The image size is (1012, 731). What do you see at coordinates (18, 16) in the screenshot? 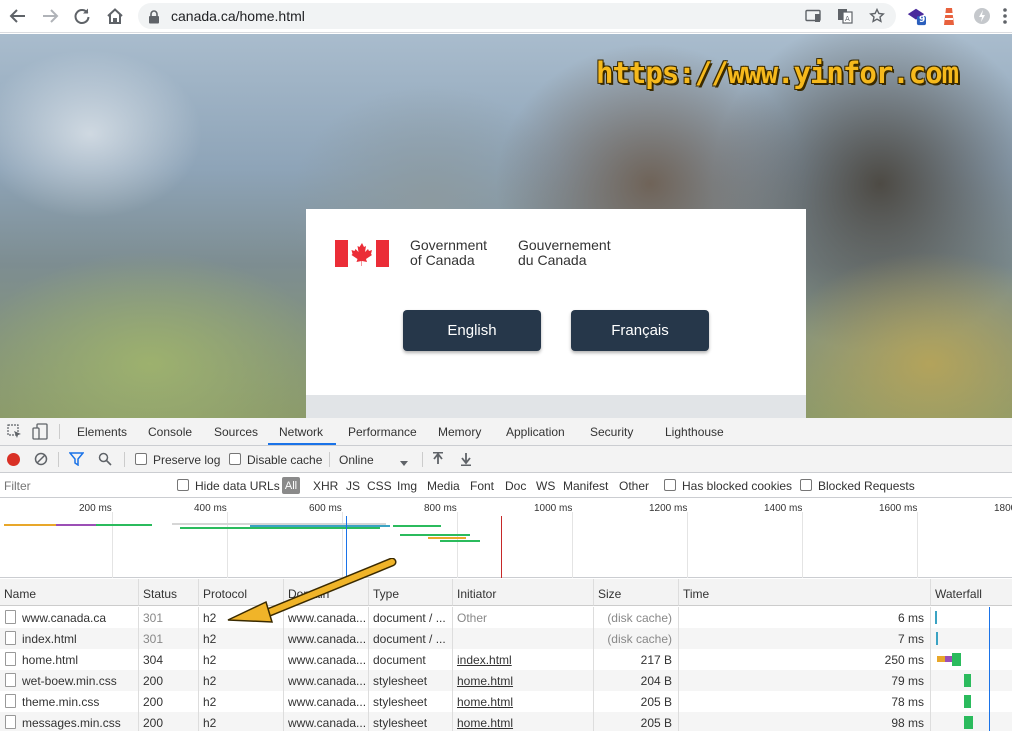
I see `back-button` at bounding box center [18, 16].